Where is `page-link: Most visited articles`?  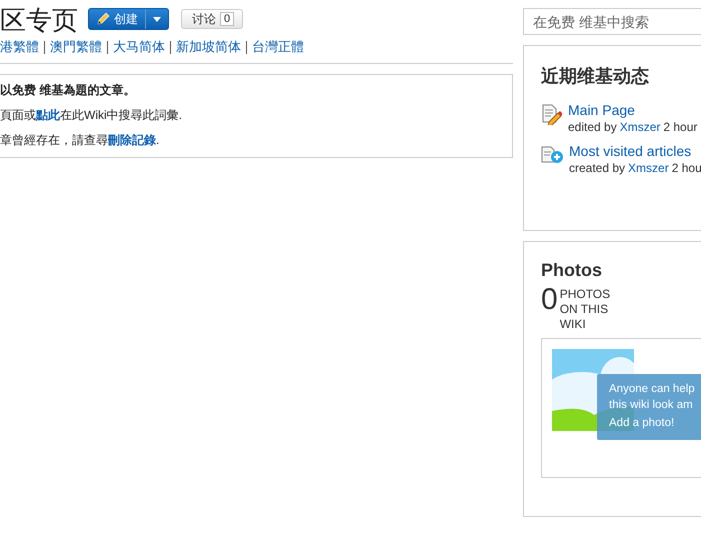 page-link: Most visited articles is located at coordinates (635, 151).